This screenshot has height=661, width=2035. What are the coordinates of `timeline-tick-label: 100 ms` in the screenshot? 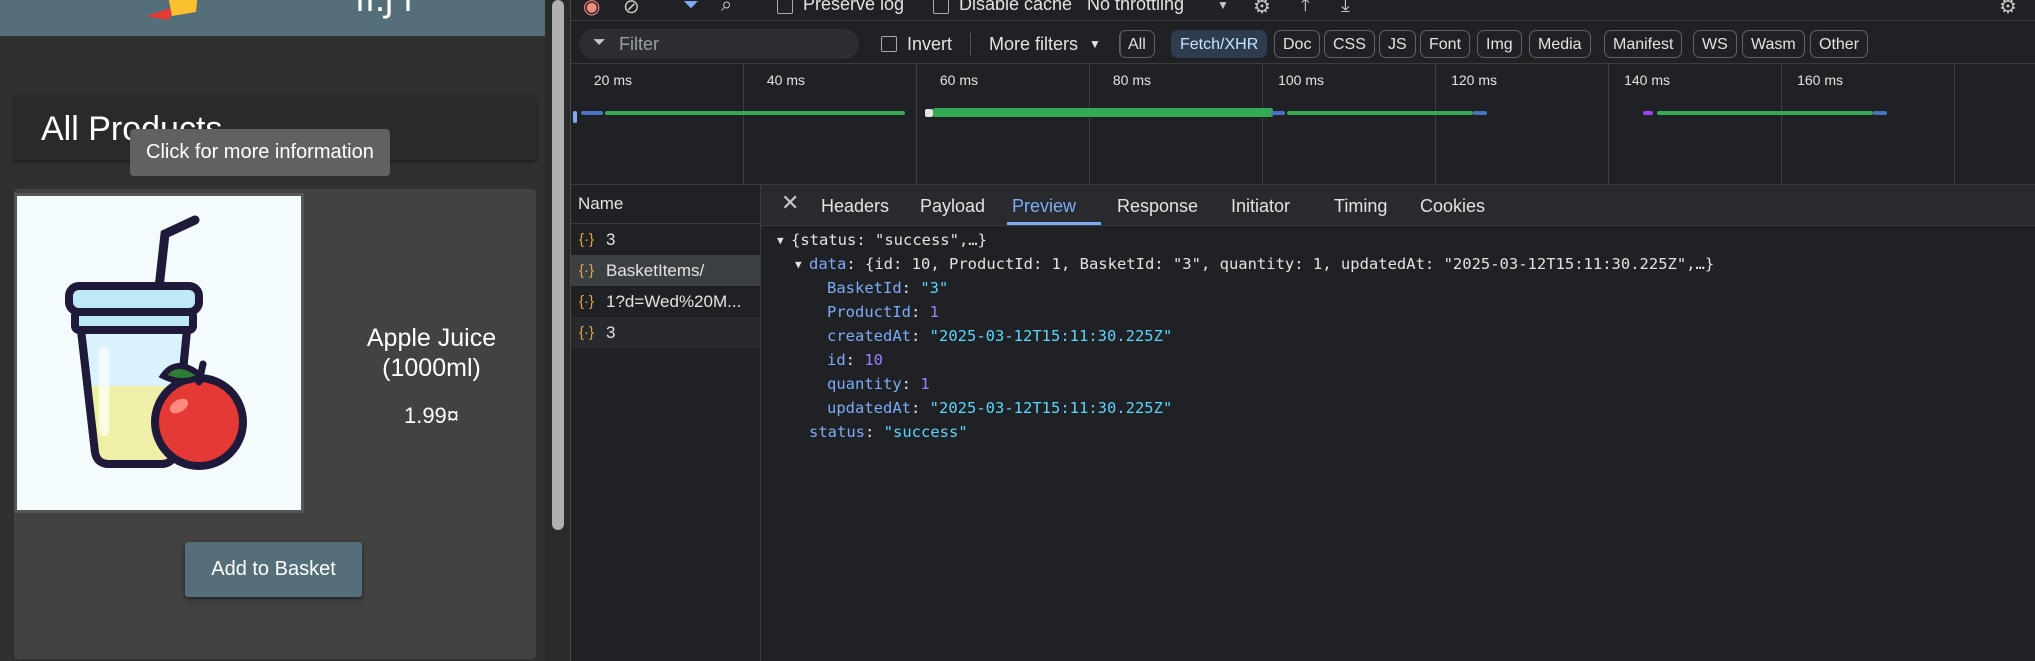 It's located at (1301, 80).